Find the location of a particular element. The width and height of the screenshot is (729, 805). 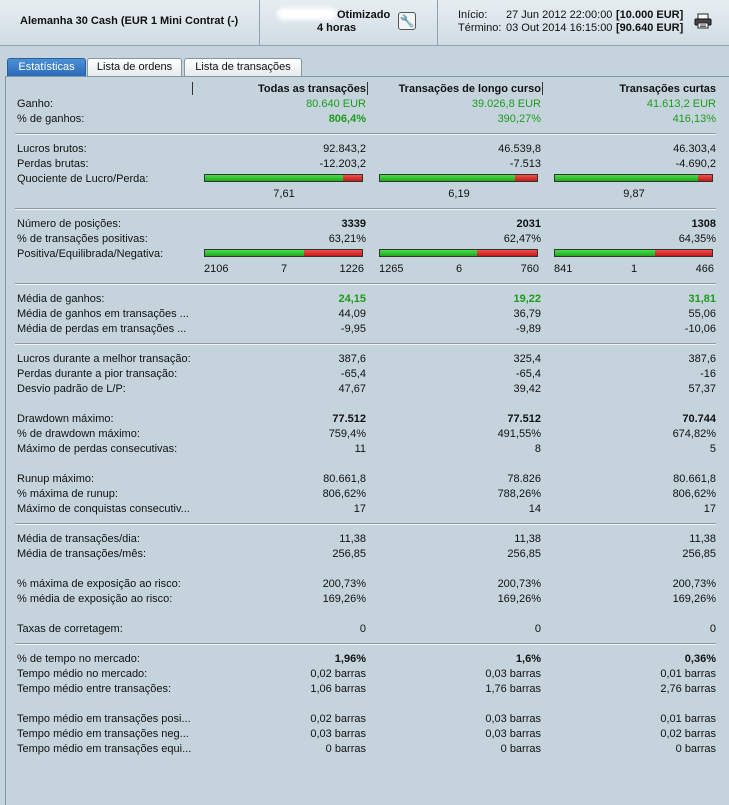

value-cell: 1,96% is located at coordinates (350, 659).